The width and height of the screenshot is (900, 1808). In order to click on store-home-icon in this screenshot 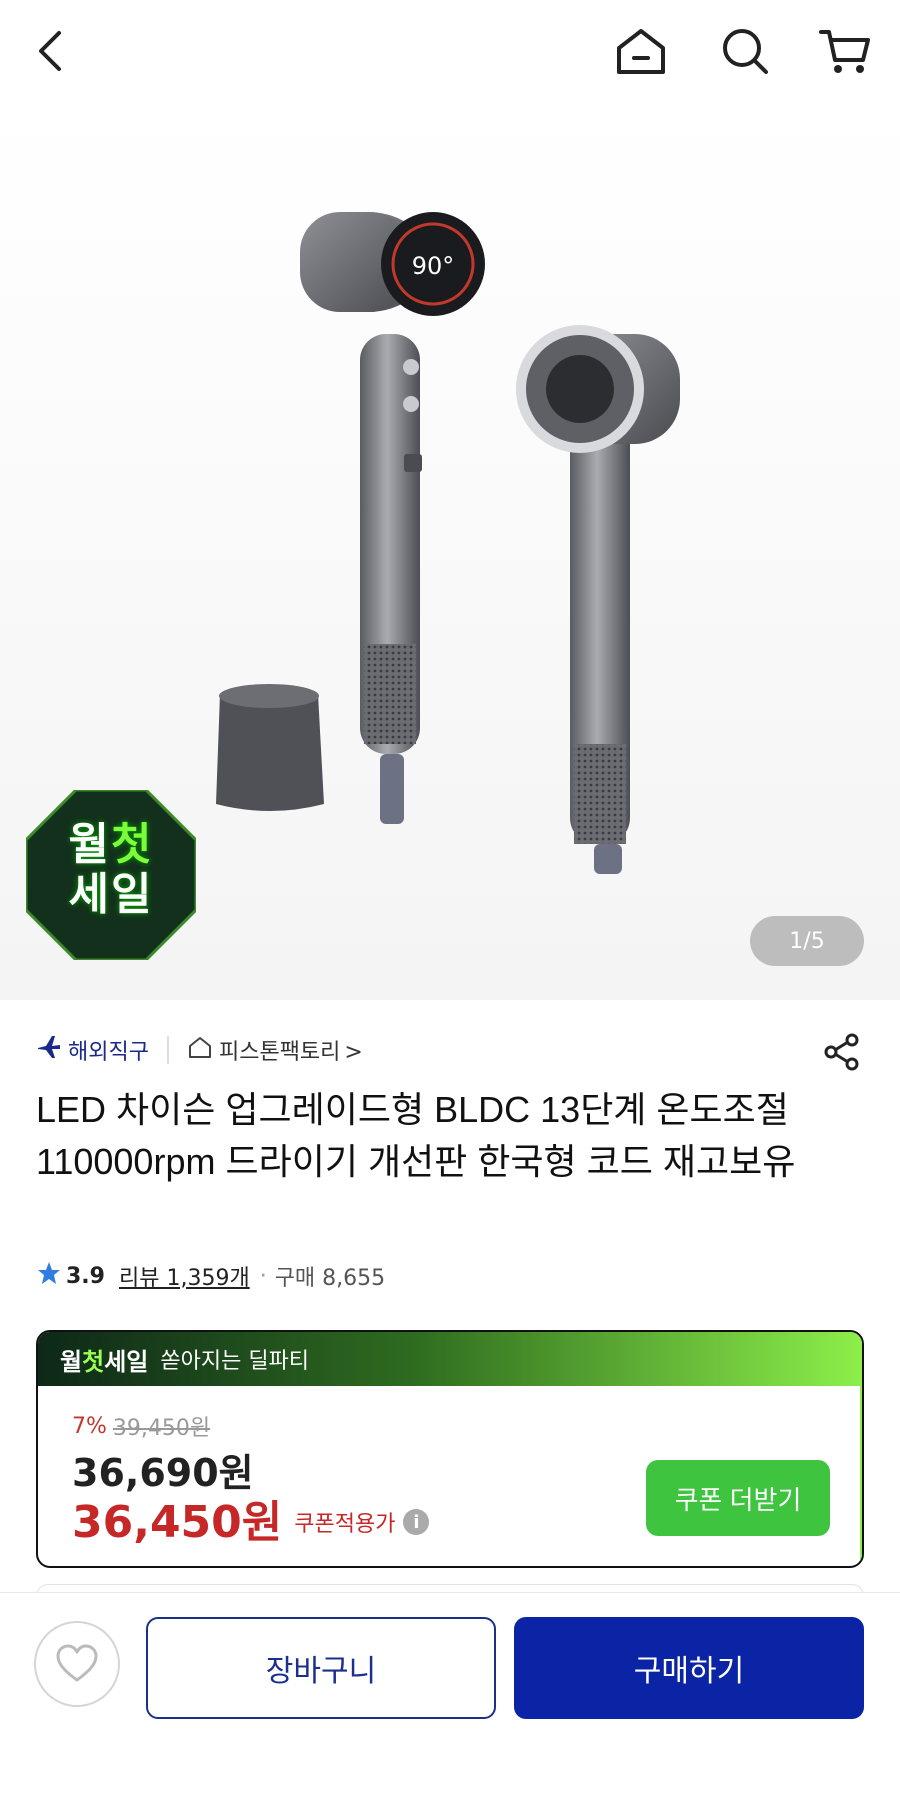, I will do `click(200, 1050)`.